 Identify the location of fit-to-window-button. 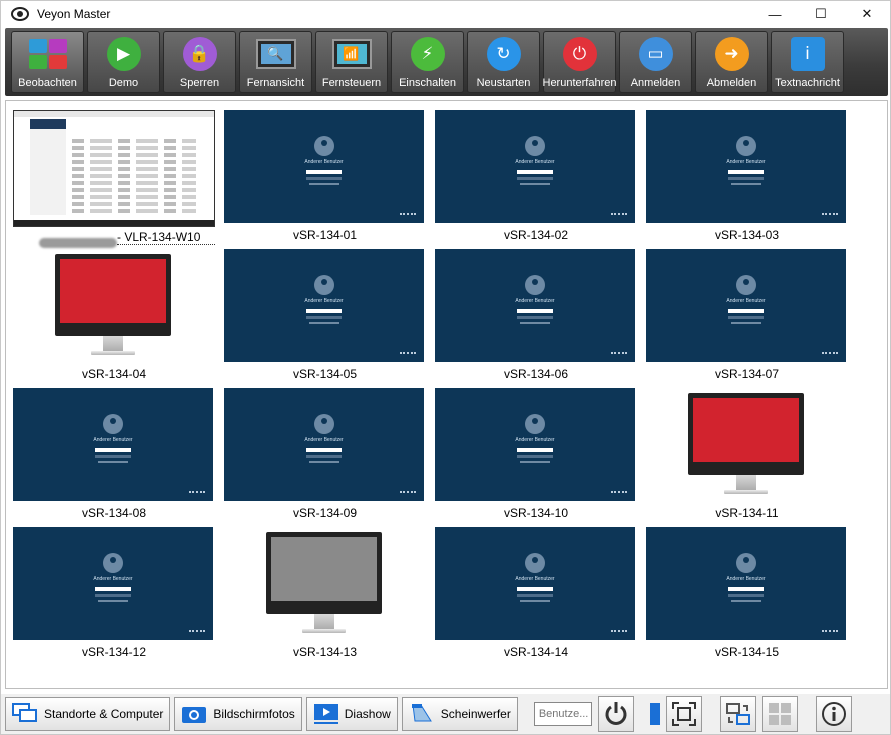
(683, 714).